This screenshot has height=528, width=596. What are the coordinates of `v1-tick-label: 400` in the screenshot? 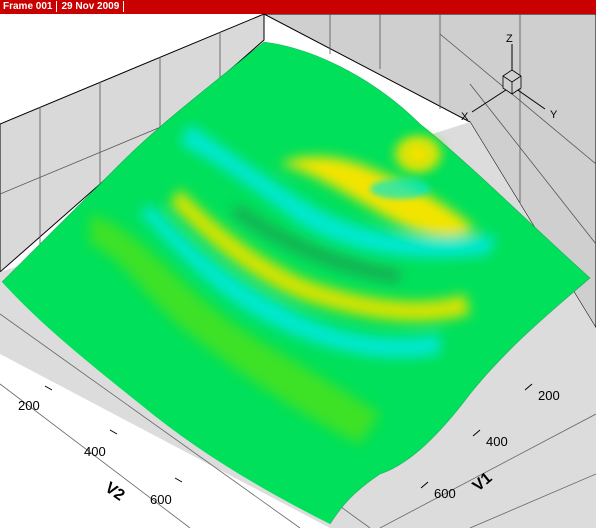 It's located at (497, 441).